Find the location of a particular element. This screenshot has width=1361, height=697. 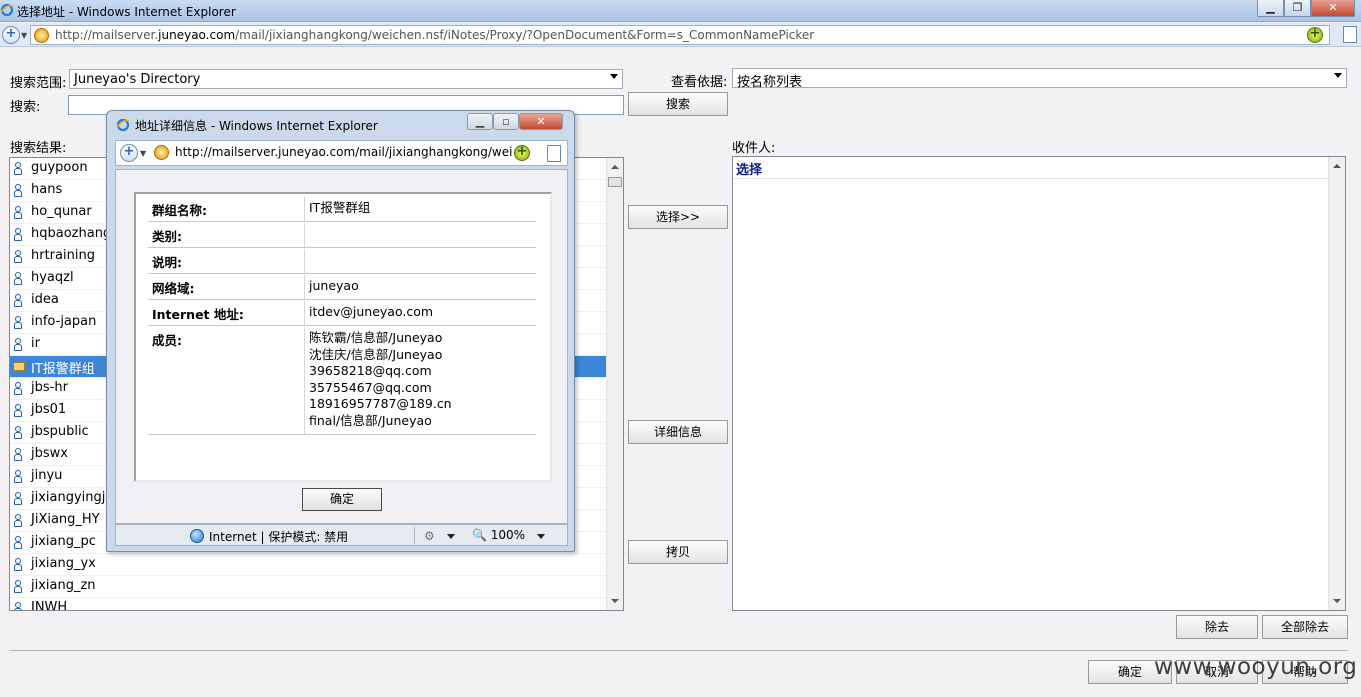

dialog-close-button: ✕ is located at coordinates (541, 121).